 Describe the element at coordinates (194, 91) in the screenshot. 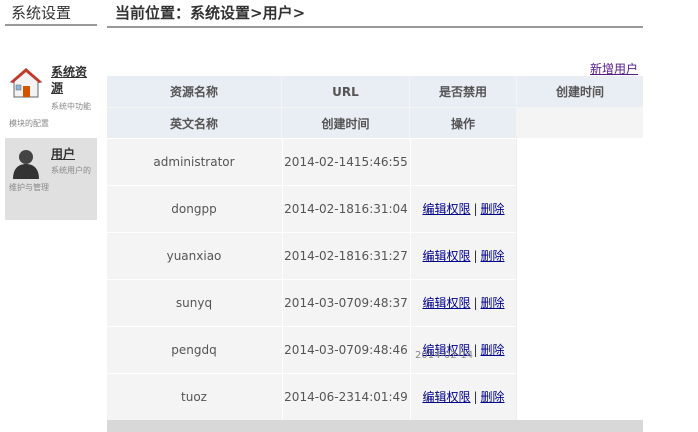

I see `column-header: 资源名称` at that location.